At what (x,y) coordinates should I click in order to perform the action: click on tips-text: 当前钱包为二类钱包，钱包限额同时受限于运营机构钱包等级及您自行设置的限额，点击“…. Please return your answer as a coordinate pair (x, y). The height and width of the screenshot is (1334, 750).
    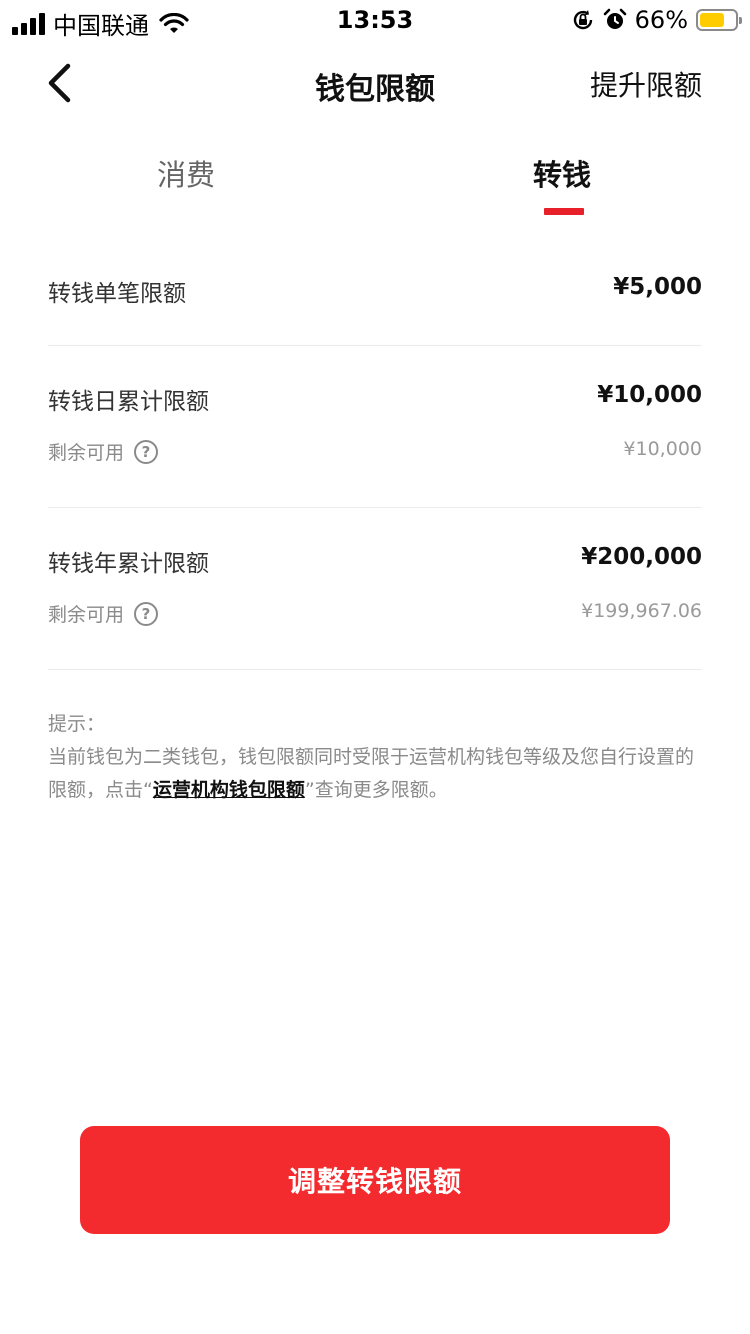
    Looking at the image, I should click on (371, 773).